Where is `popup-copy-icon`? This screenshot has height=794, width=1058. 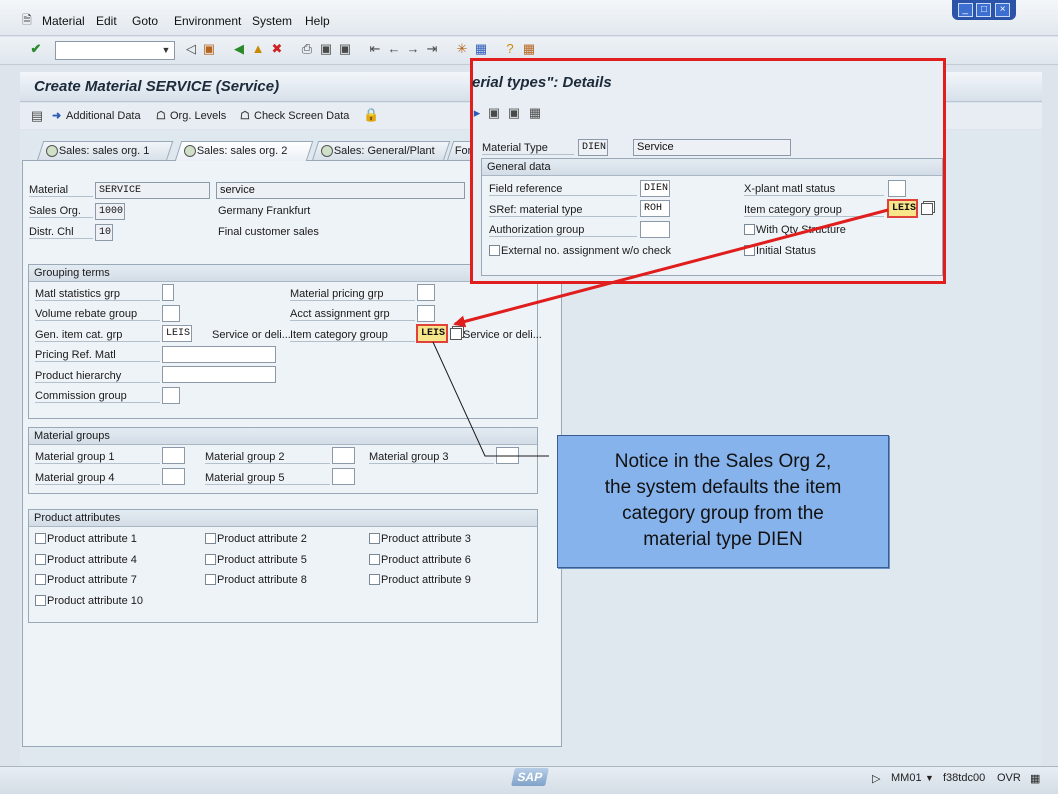 popup-copy-icon is located at coordinates (927, 209).